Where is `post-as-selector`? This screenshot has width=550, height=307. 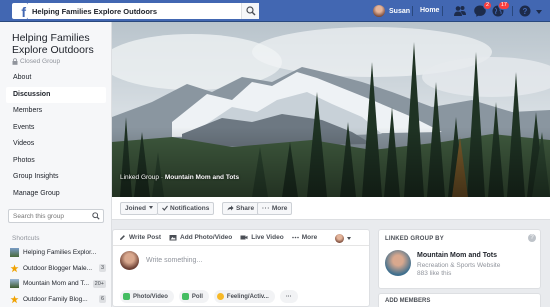
post-as-selector is located at coordinates (343, 238).